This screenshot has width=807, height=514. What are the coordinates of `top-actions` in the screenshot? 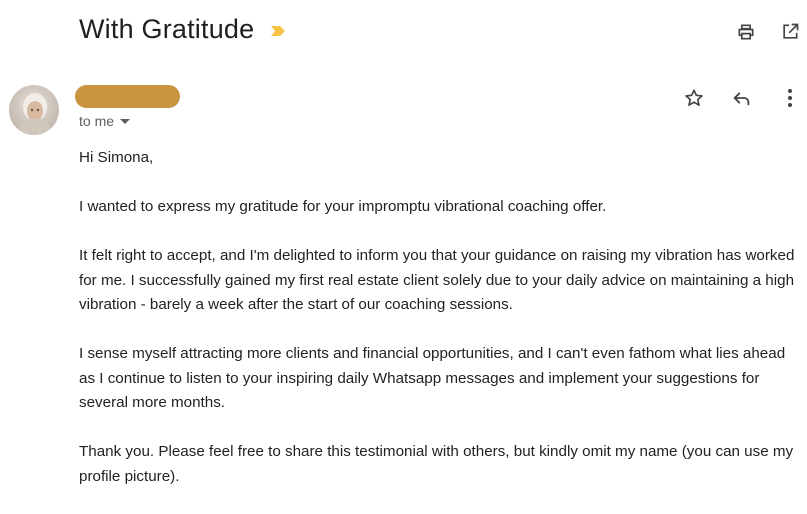 It's located at (768, 32).